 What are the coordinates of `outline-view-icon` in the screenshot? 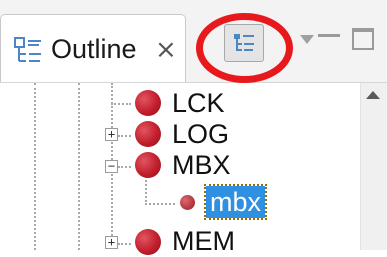 It's located at (28, 50).